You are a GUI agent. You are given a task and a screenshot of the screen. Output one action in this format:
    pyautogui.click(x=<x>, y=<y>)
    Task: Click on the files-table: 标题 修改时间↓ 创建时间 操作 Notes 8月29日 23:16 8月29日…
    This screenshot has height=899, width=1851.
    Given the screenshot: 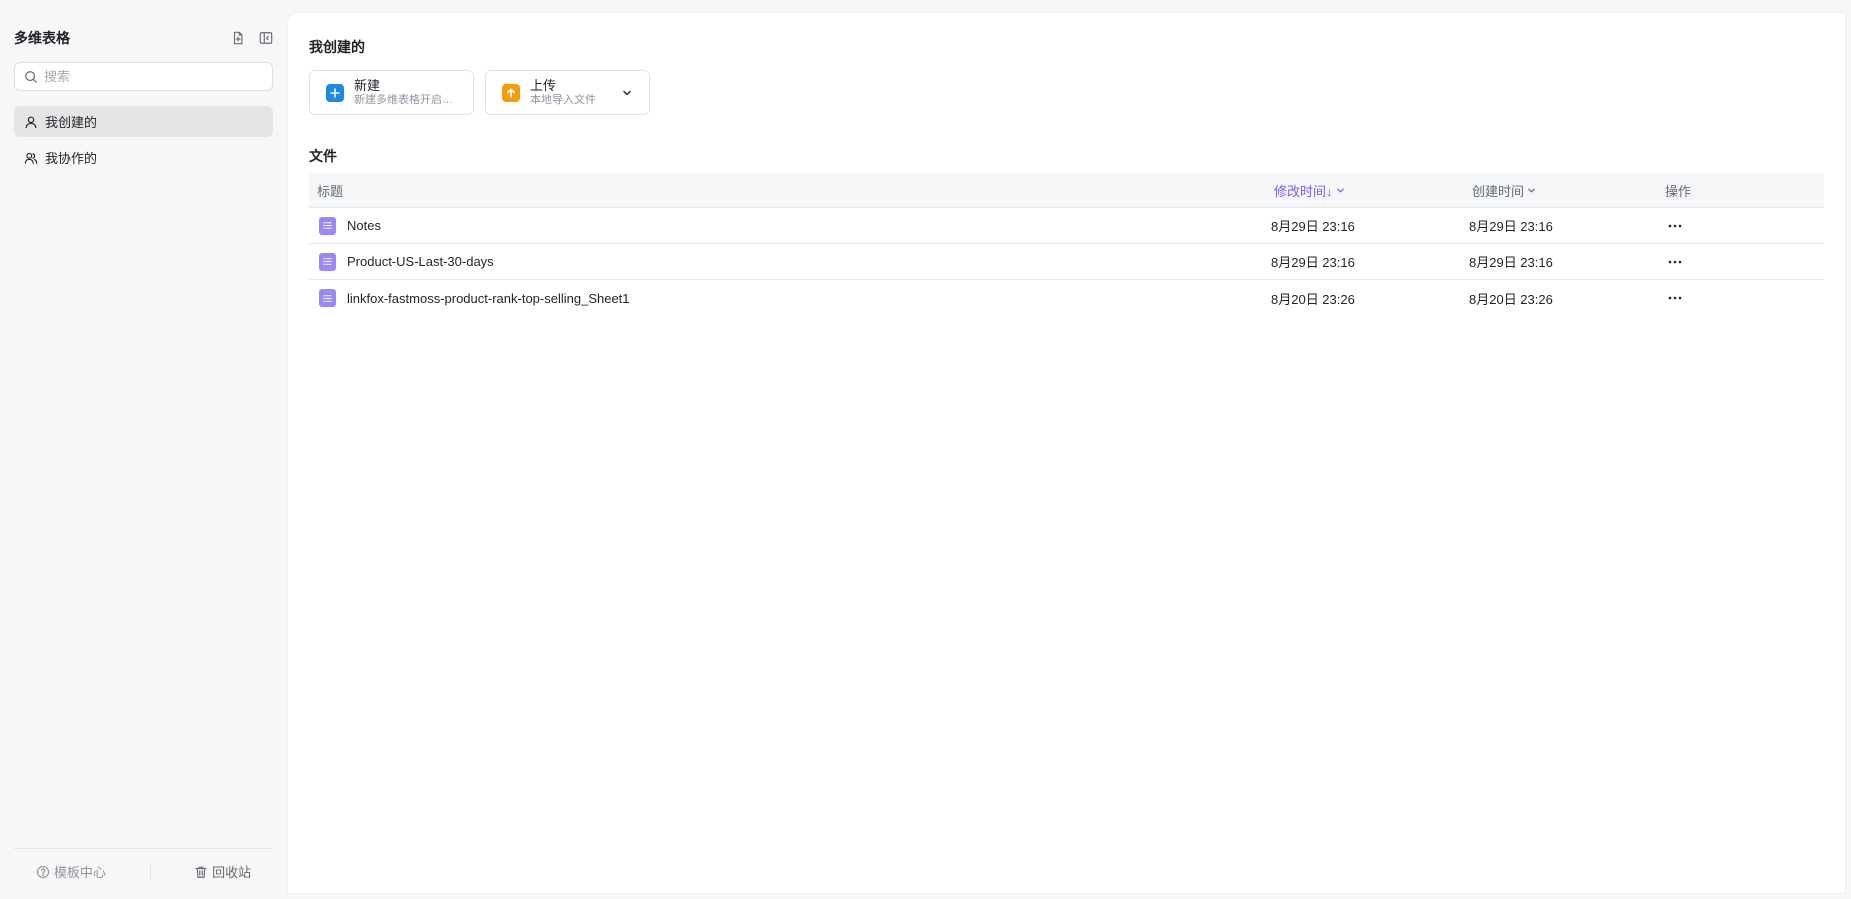 What is the action you would take?
    pyautogui.click(x=1066, y=244)
    